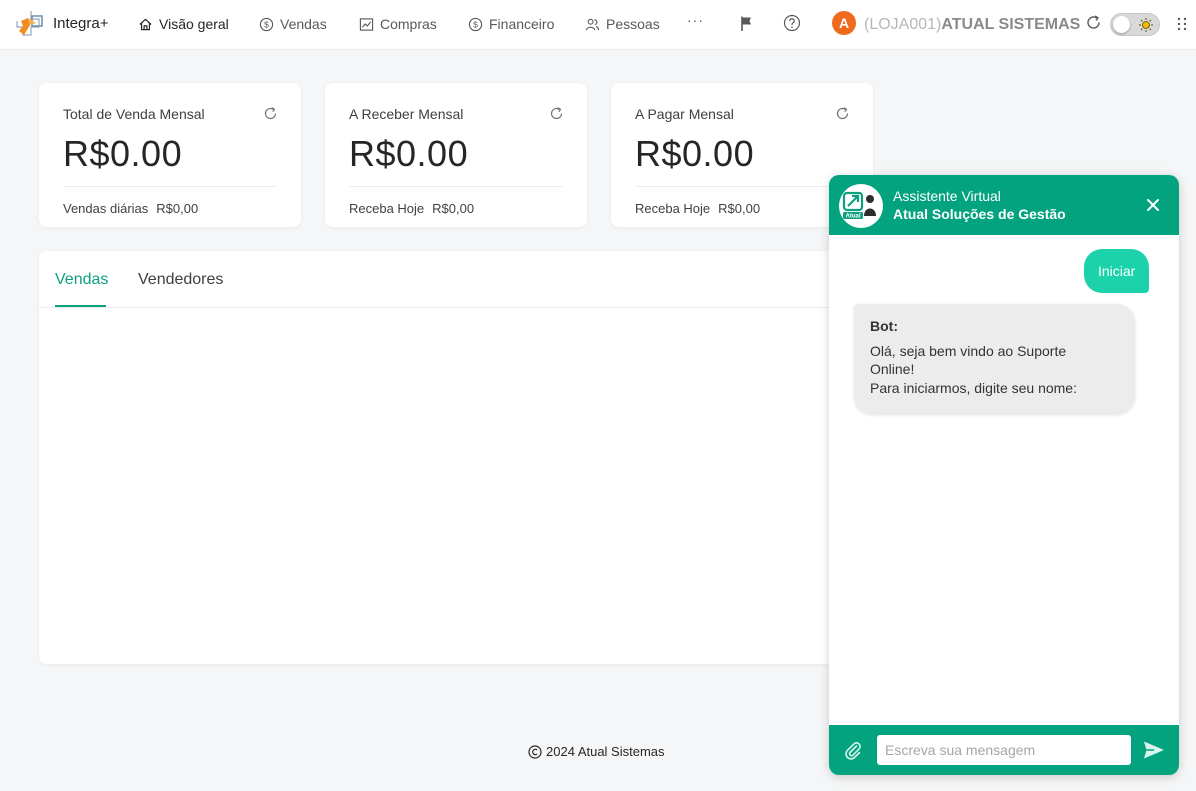 This screenshot has height=791, width=1196. I want to click on people-icon, so click(592, 24).